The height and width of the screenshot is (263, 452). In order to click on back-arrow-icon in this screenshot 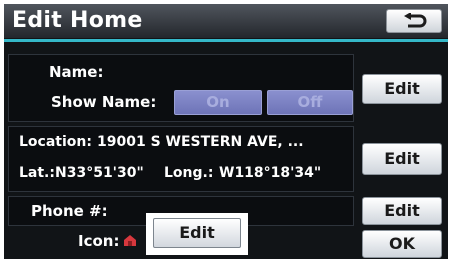, I will do `click(415, 20)`.